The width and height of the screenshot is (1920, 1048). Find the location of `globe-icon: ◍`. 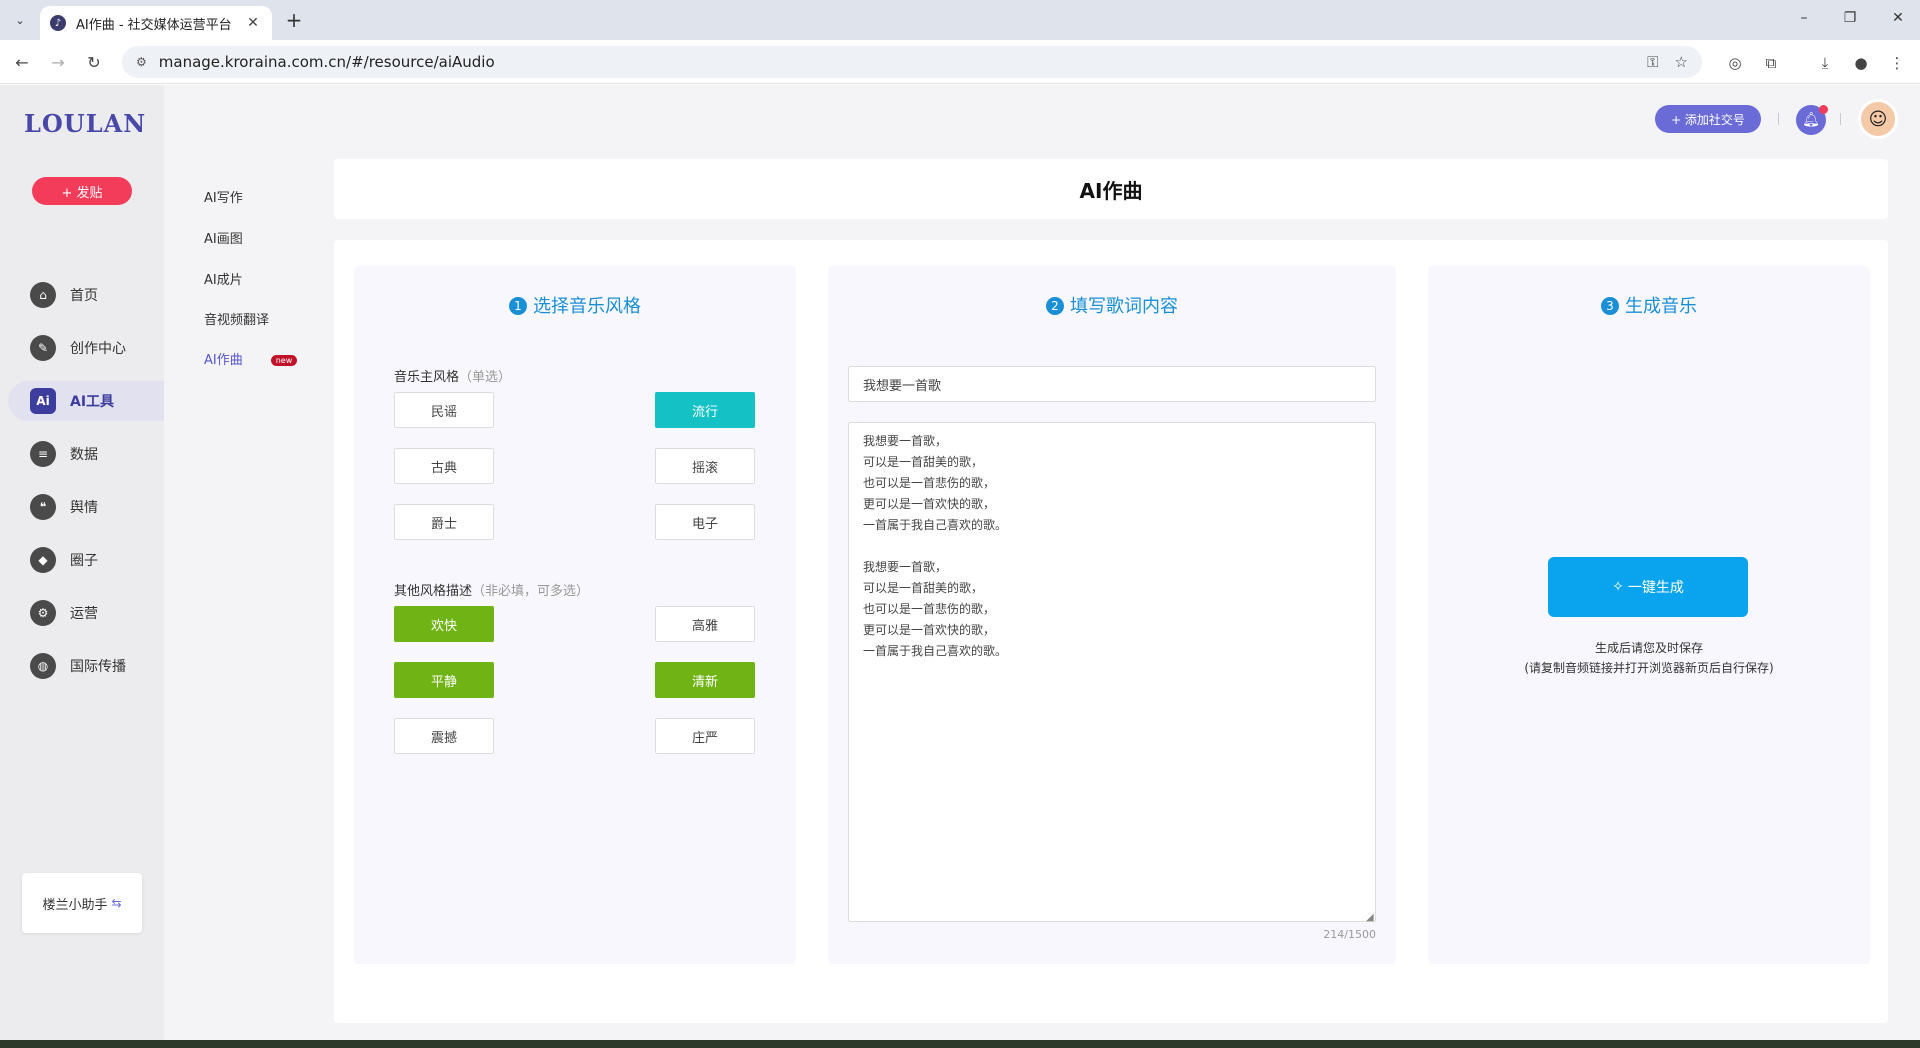

globe-icon: ◍ is located at coordinates (43, 666).